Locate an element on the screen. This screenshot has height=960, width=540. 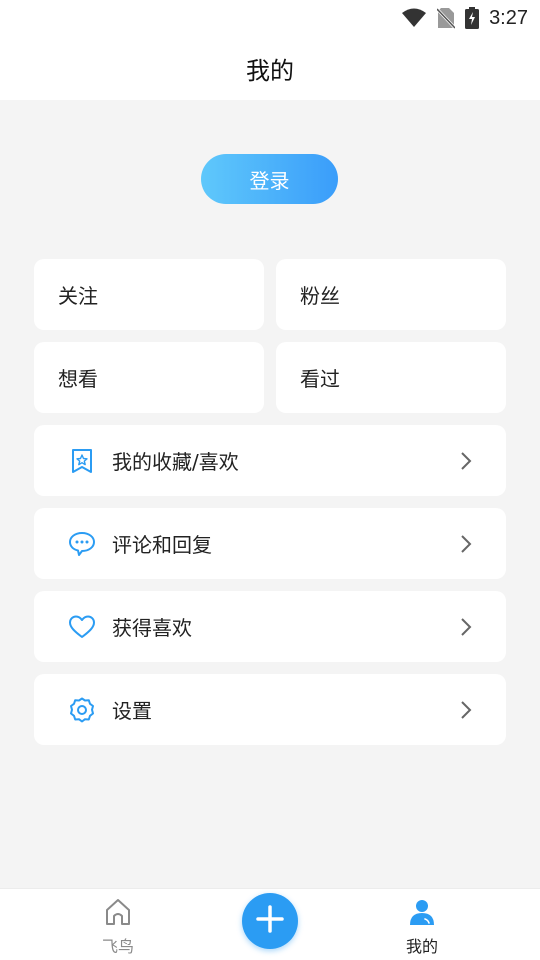
person-icon is located at coordinates (422, 914).